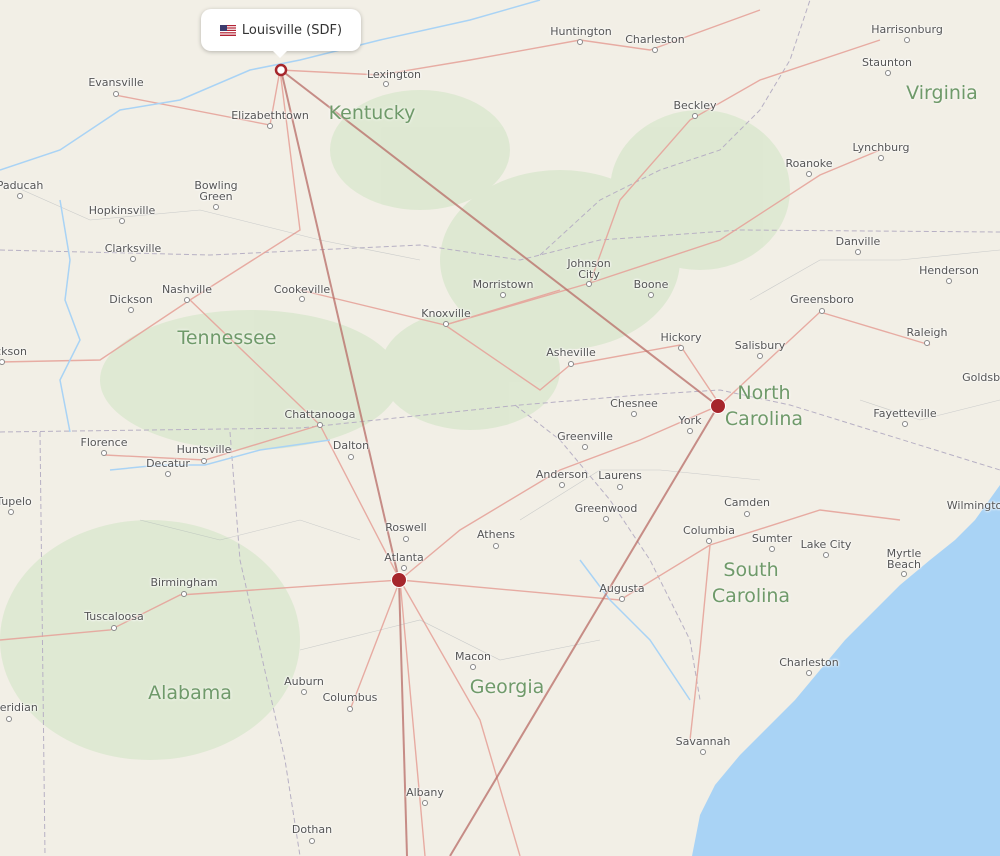  What do you see at coordinates (703, 741) in the screenshot?
I see `city-label: Savannah` at bounding box center [703, 741].